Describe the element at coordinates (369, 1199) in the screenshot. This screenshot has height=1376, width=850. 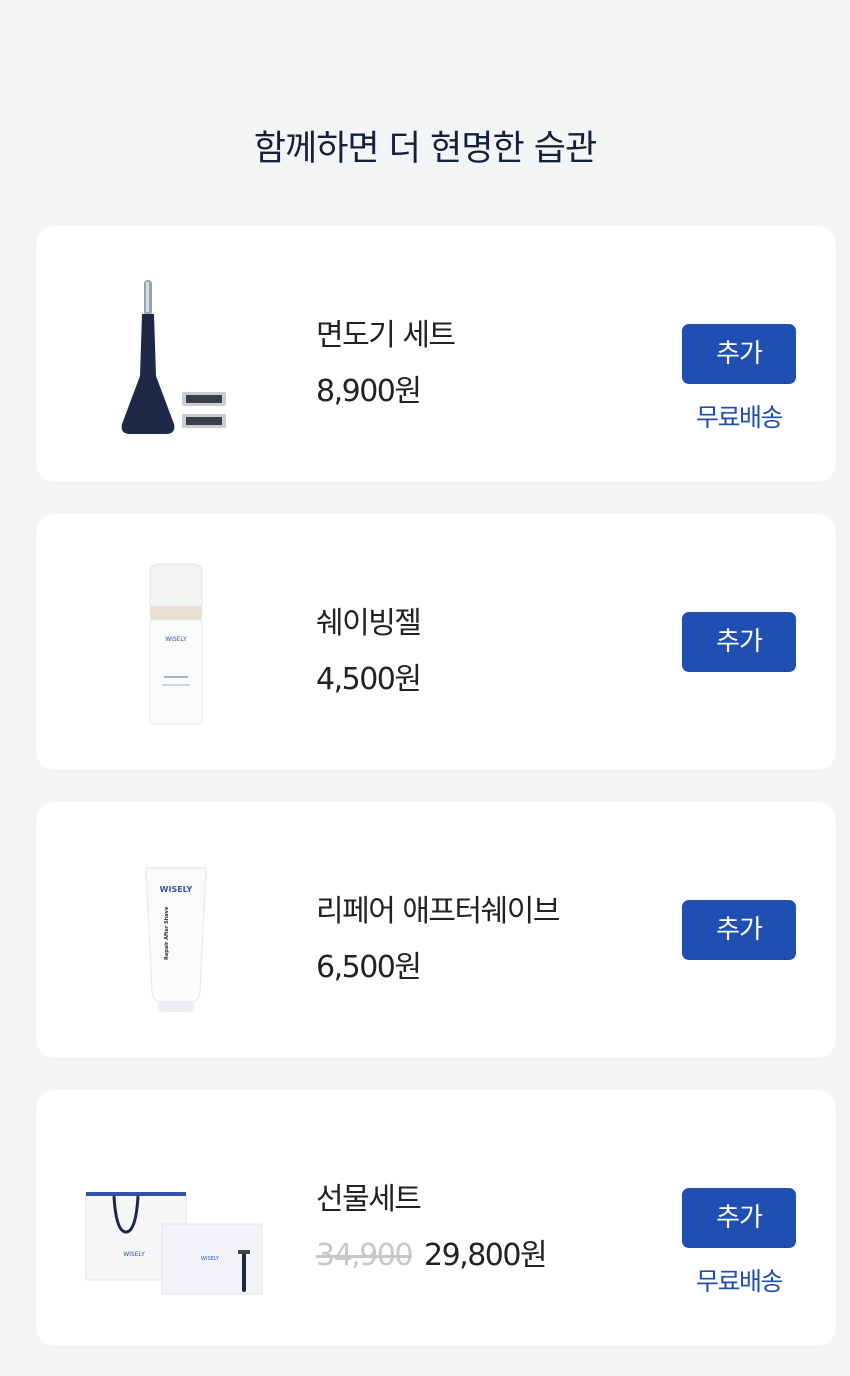
I see `product-name: 선물세트` at that location.